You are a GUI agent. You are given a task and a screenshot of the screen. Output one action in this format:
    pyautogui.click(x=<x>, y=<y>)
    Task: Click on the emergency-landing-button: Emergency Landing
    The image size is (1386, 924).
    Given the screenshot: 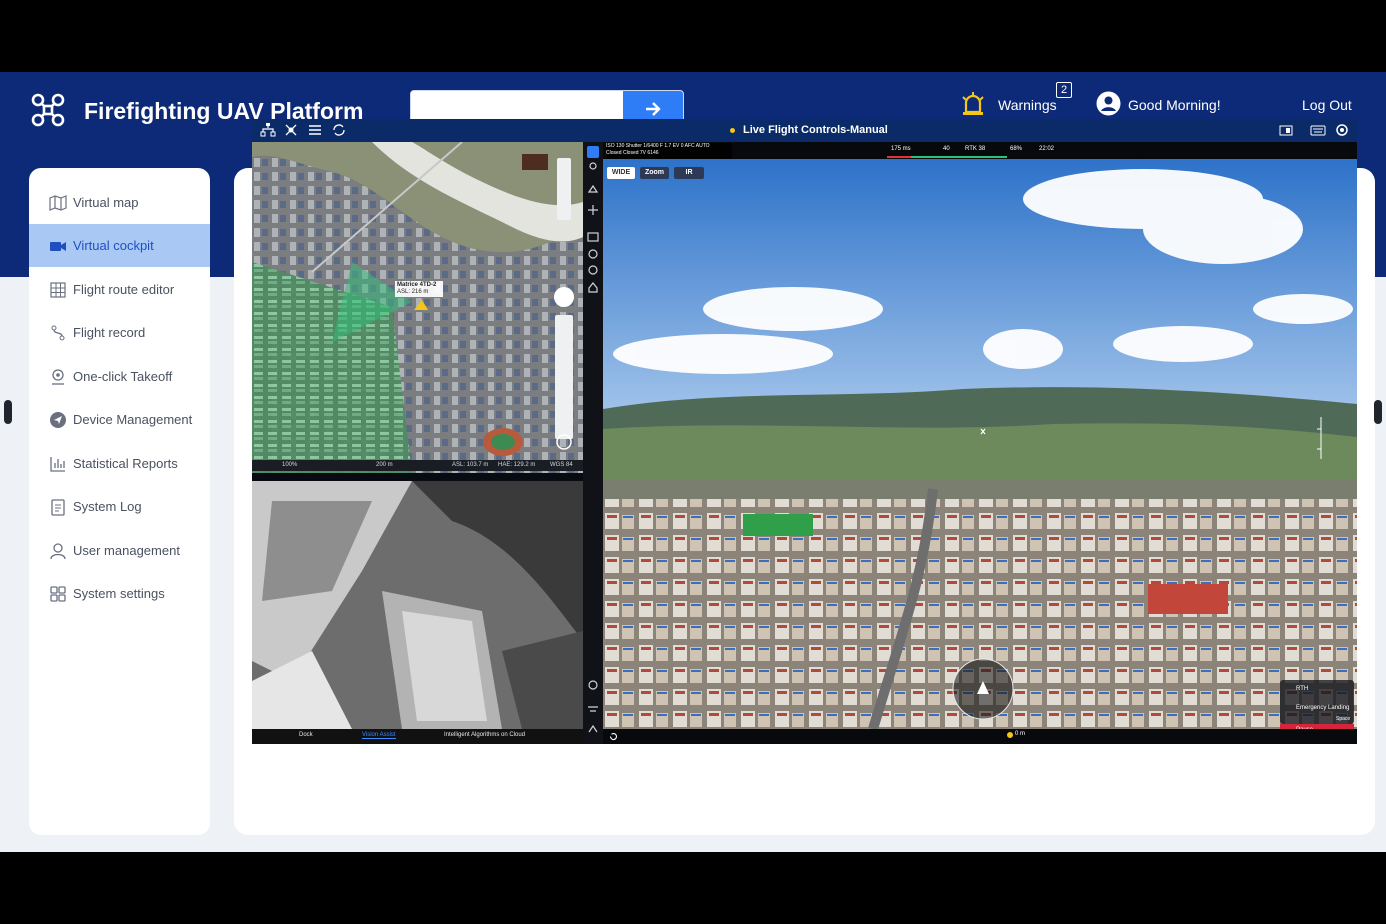 What is the action you would take?
    pyautogui.click(x=1322, y=708)
    